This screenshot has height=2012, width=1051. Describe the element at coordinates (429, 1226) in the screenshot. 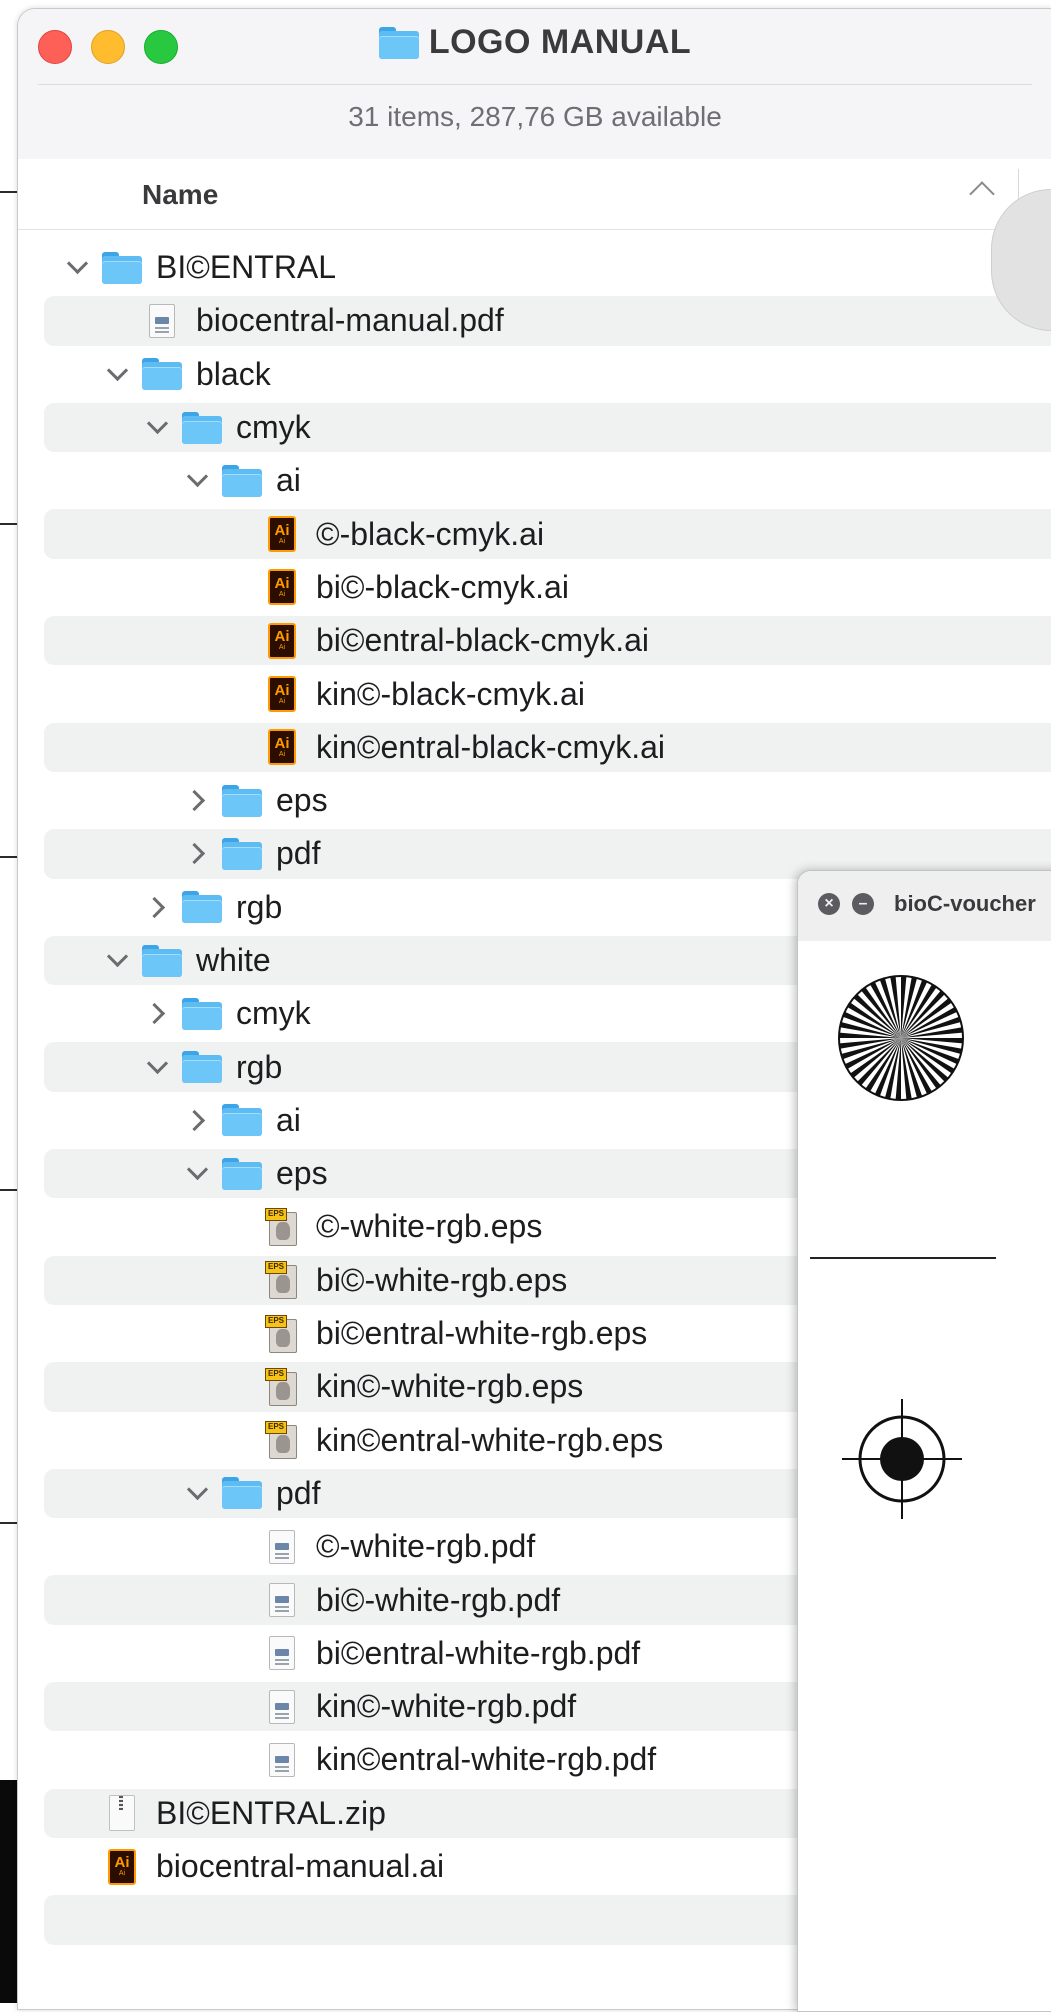

I see `item-name: ©-white-rgb.eps` at that location.